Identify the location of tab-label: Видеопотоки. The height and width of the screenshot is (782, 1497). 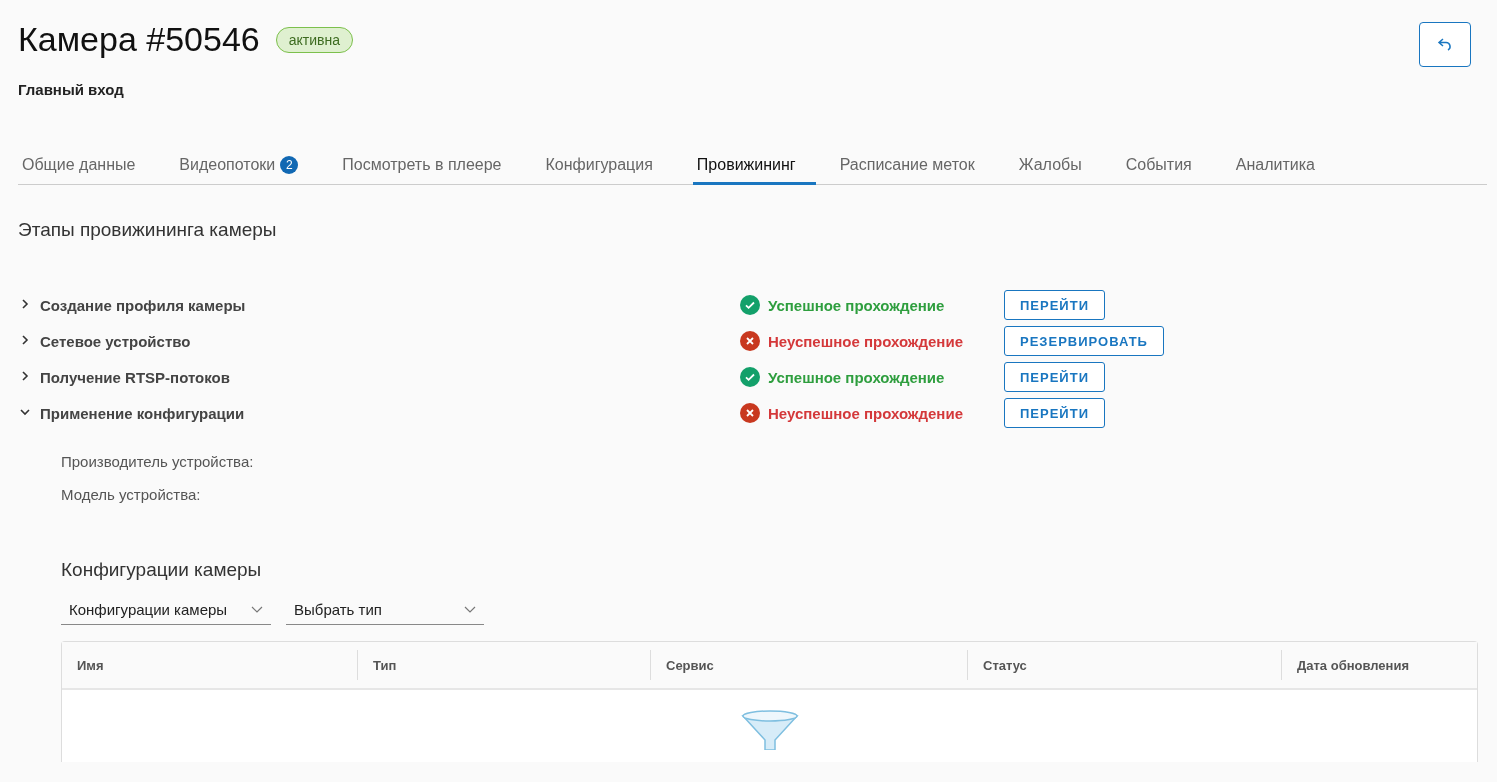
(227, 165).